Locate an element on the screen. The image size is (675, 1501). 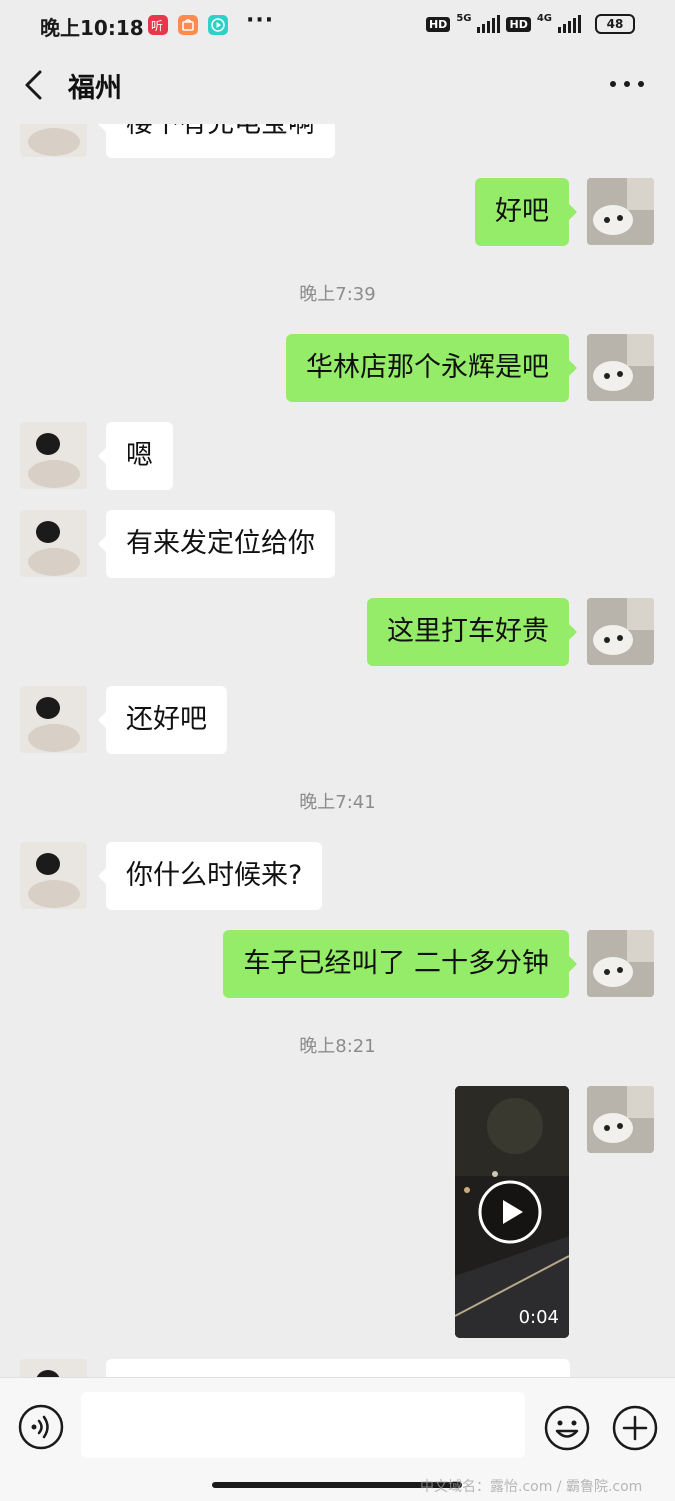
listen-app-icon: 听 is located at coordinates (158, 25).